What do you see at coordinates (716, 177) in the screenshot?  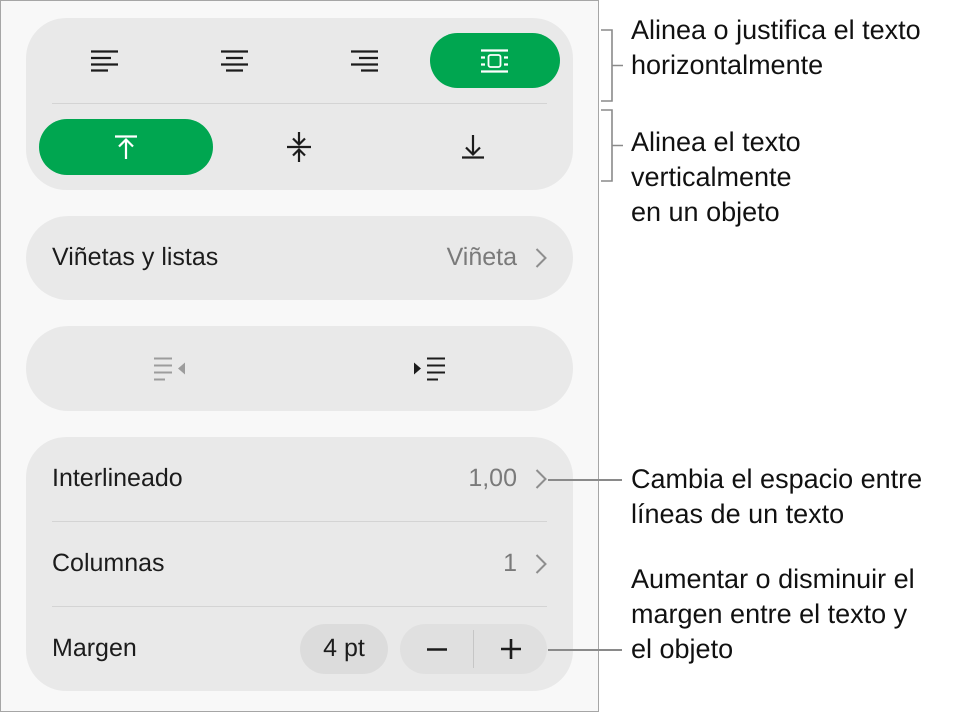 I see `callout-text: Alinea el texto verticalmente en un objeto` at bounding box center [716, 177].